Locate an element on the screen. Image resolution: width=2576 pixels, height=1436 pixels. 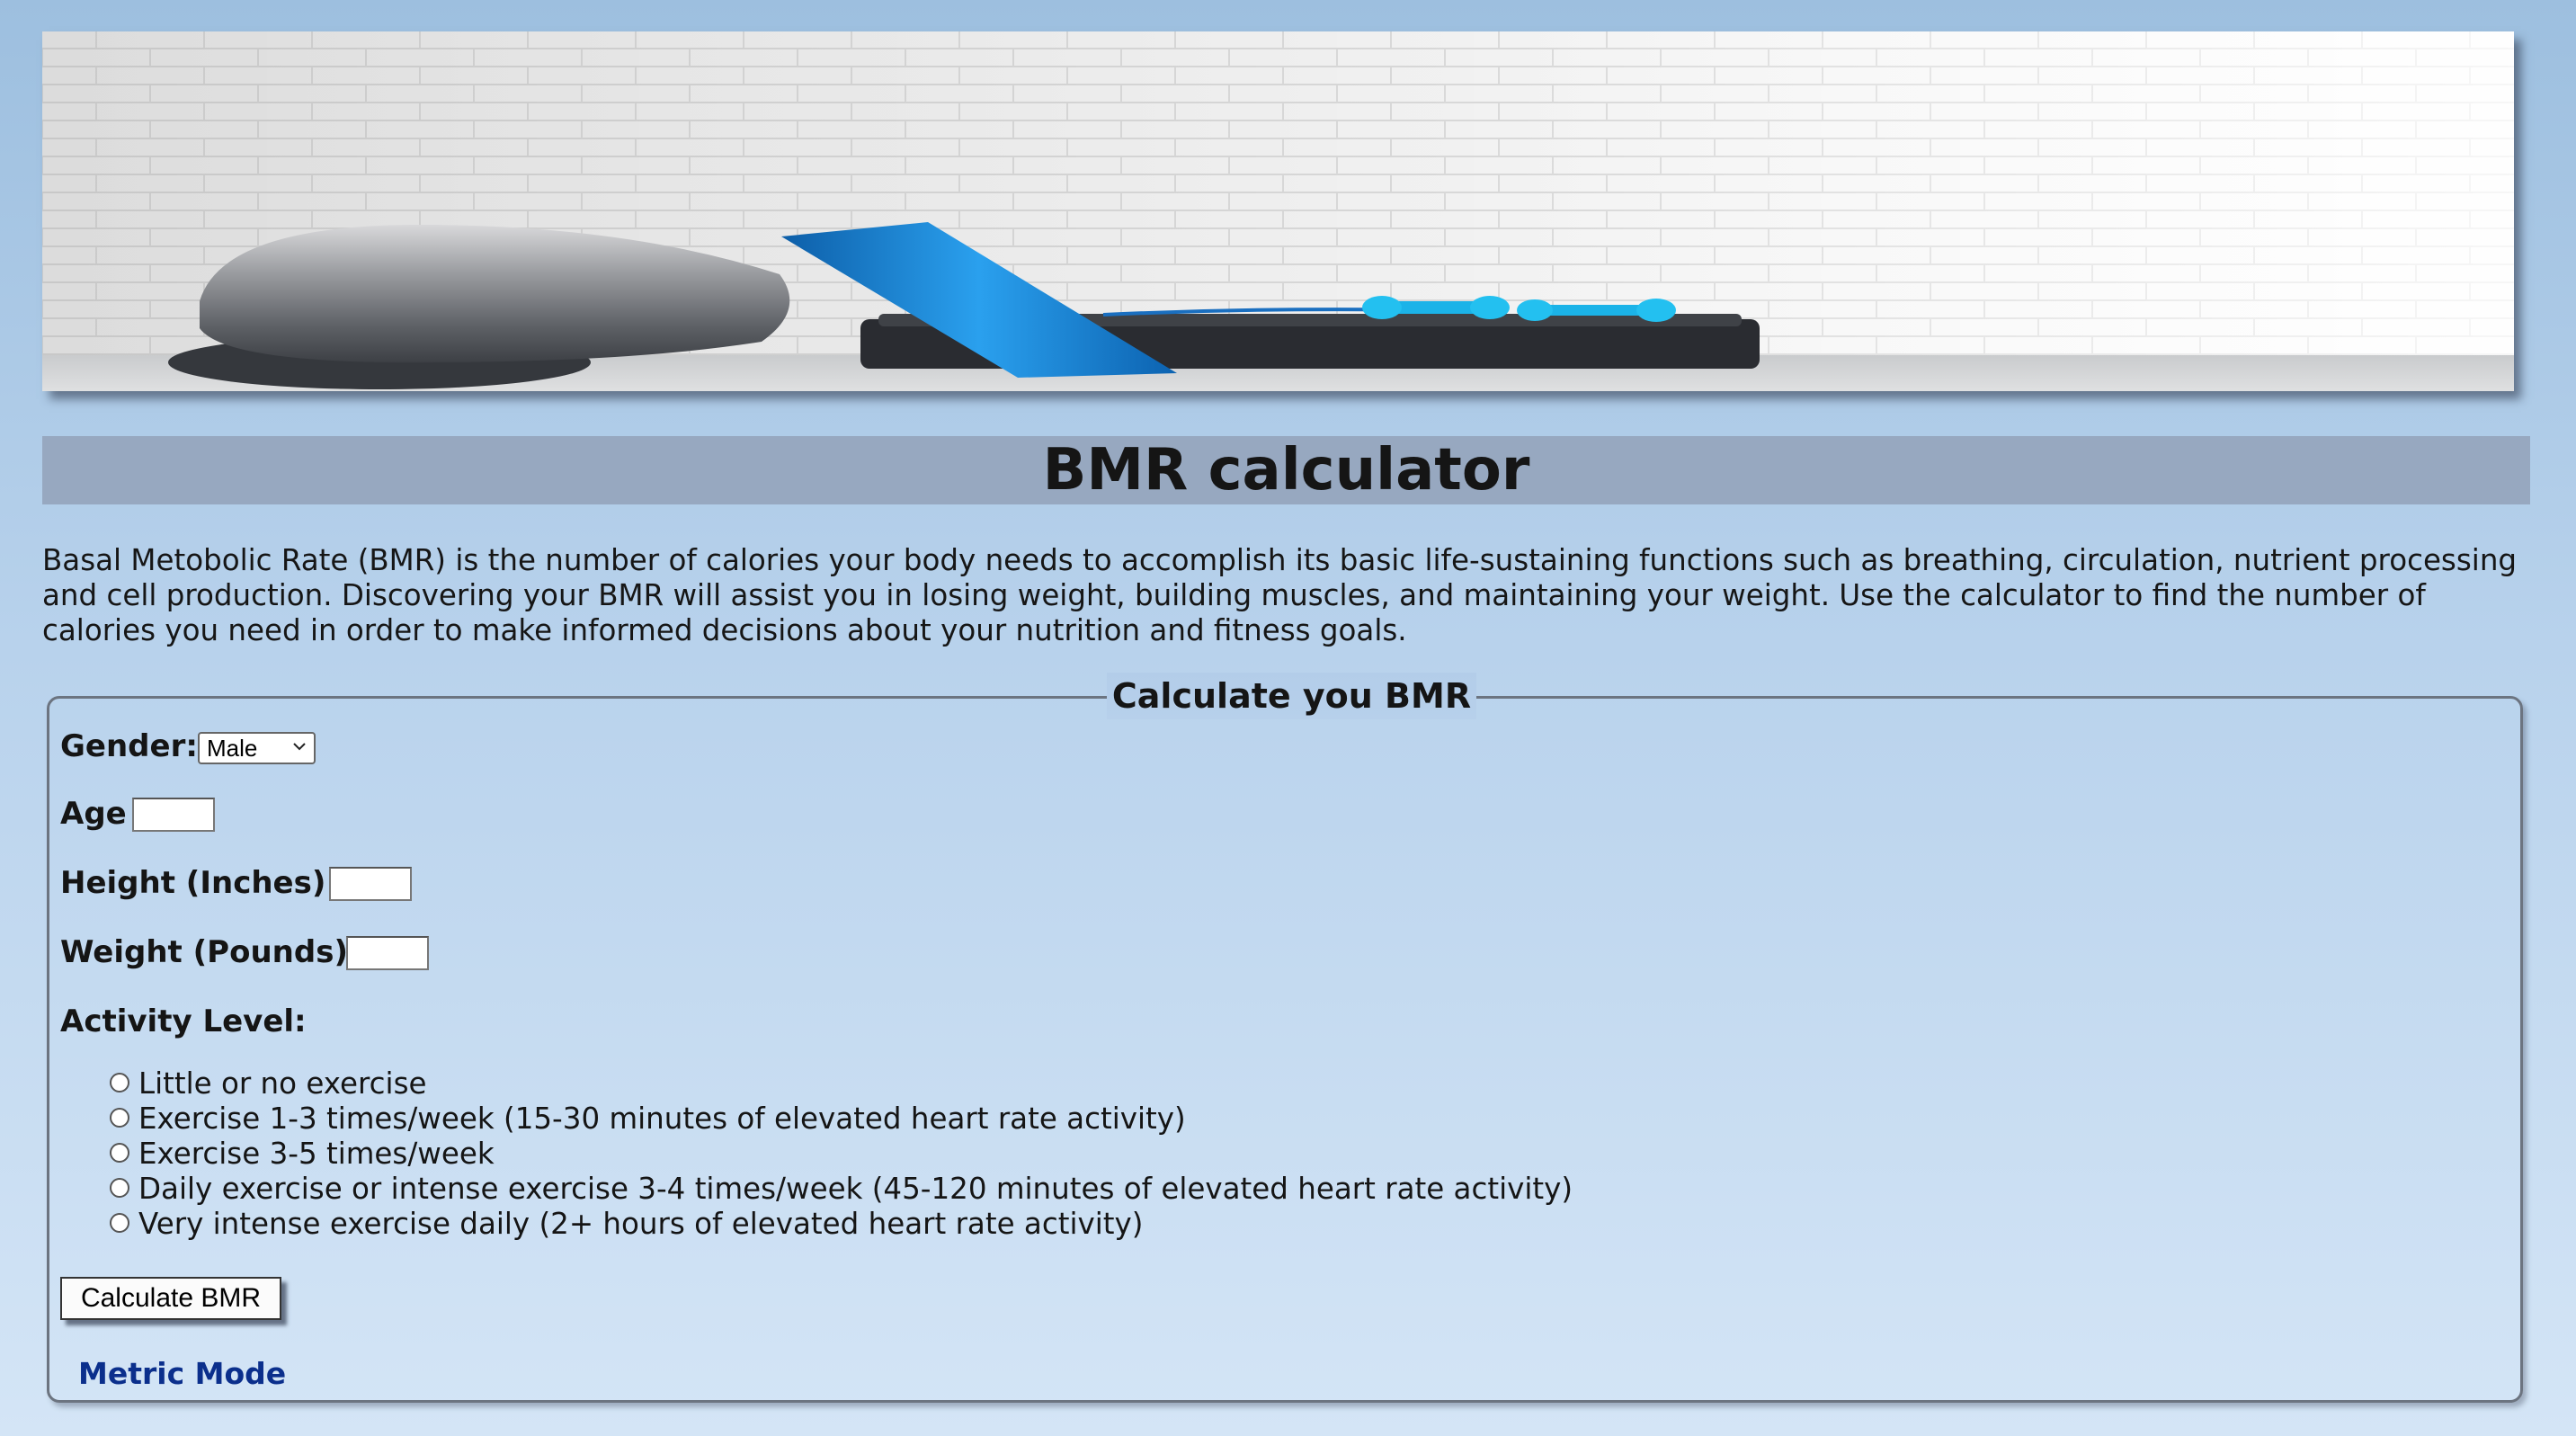
title-bar: BMR calculator is located at coordinates (1286, 470).